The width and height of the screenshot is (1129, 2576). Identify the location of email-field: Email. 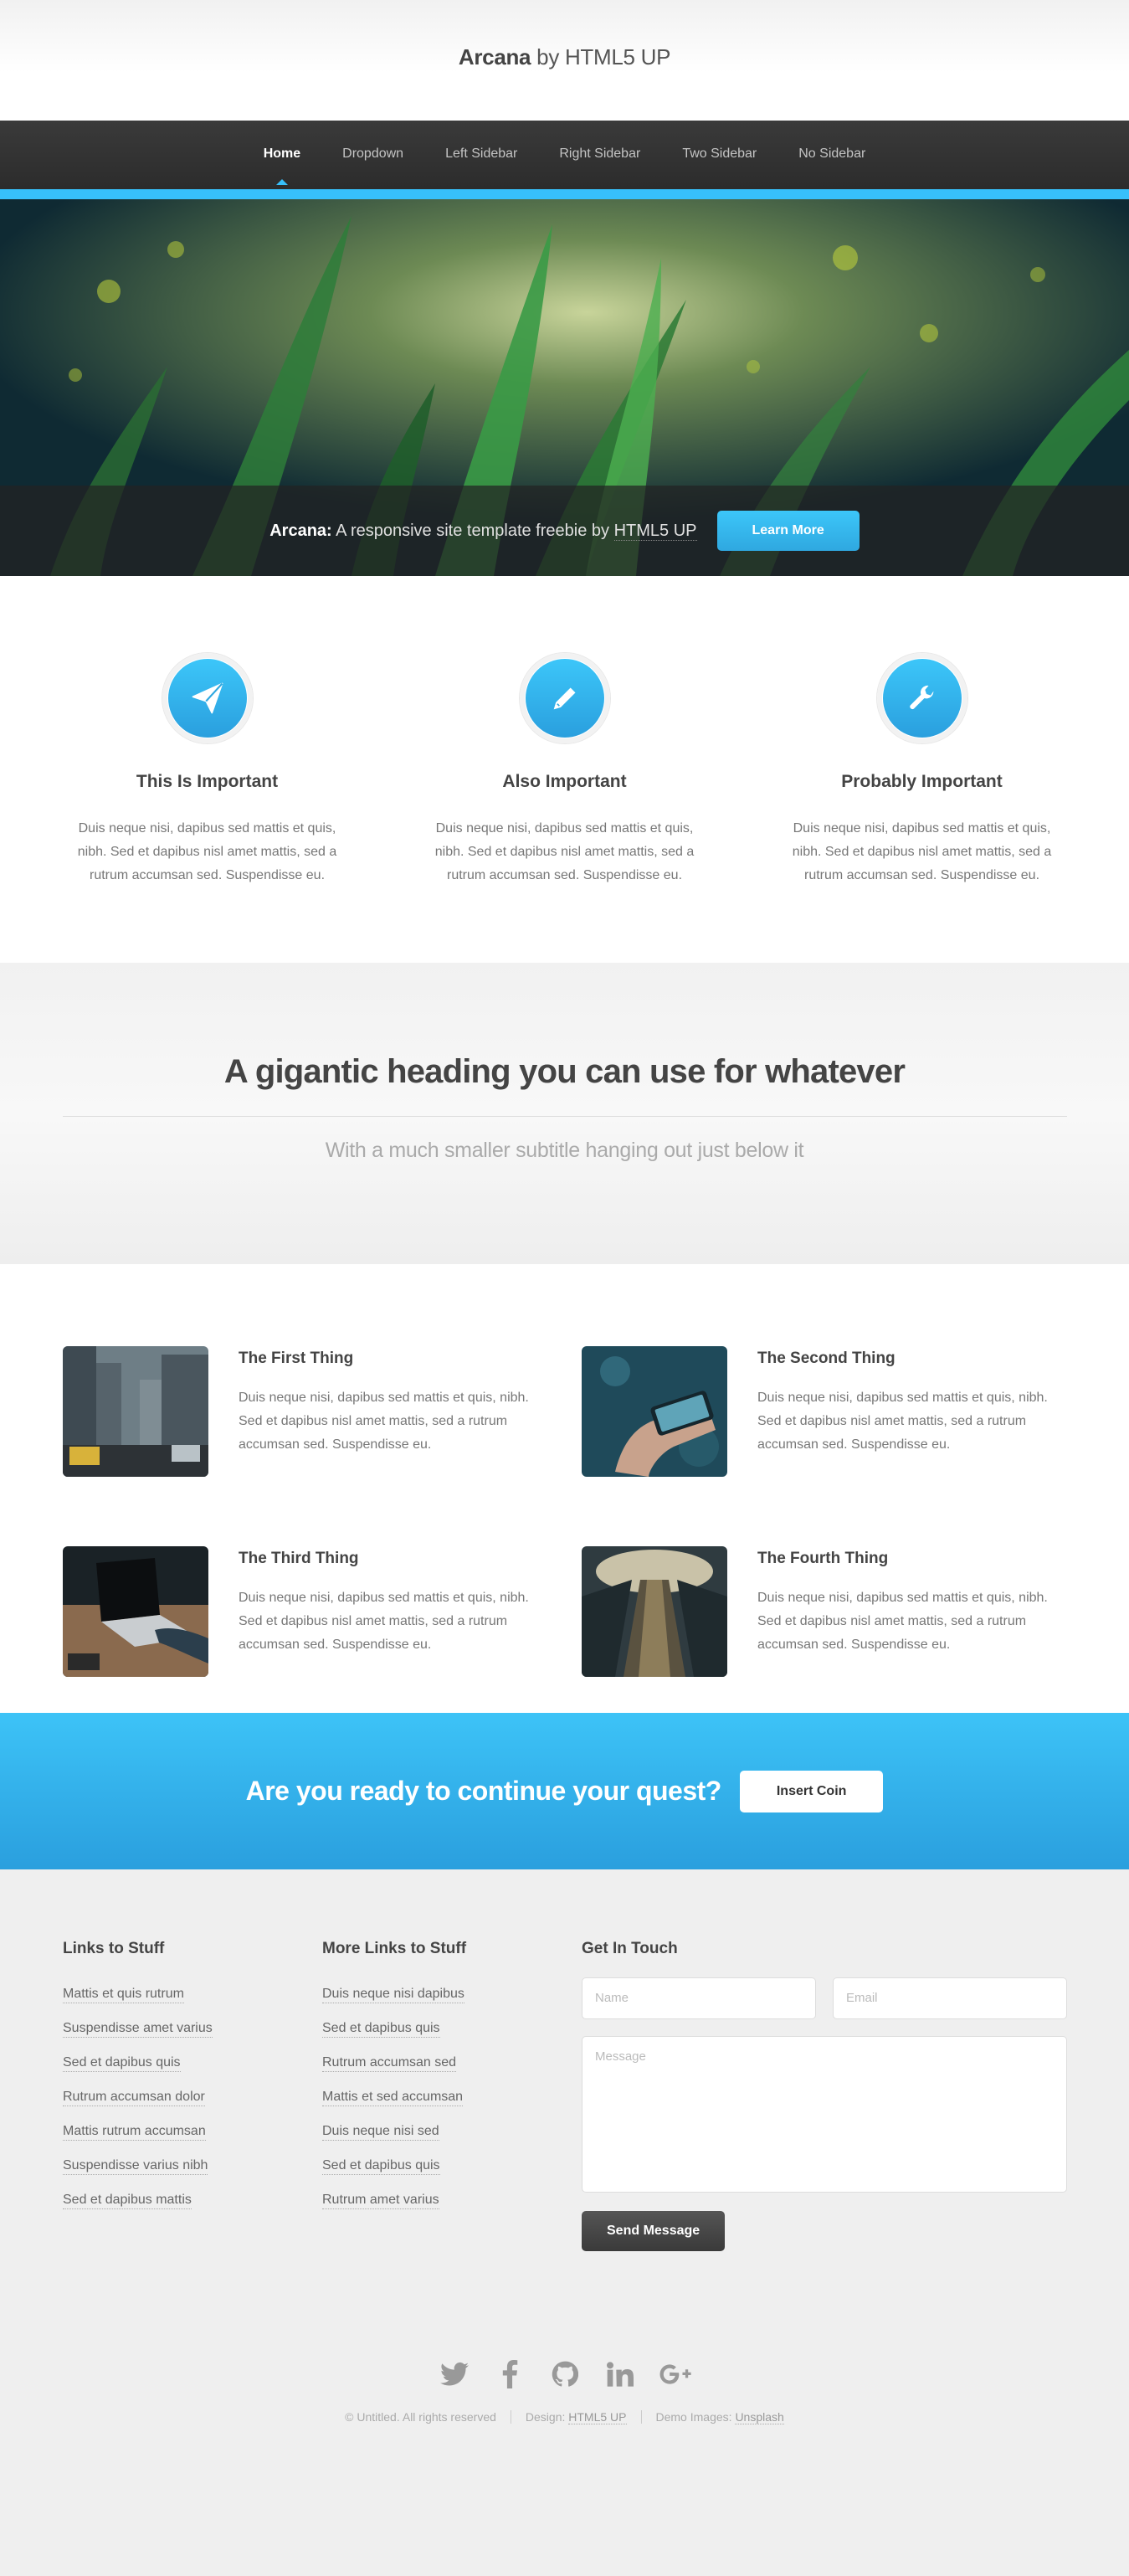
(950, 1998).